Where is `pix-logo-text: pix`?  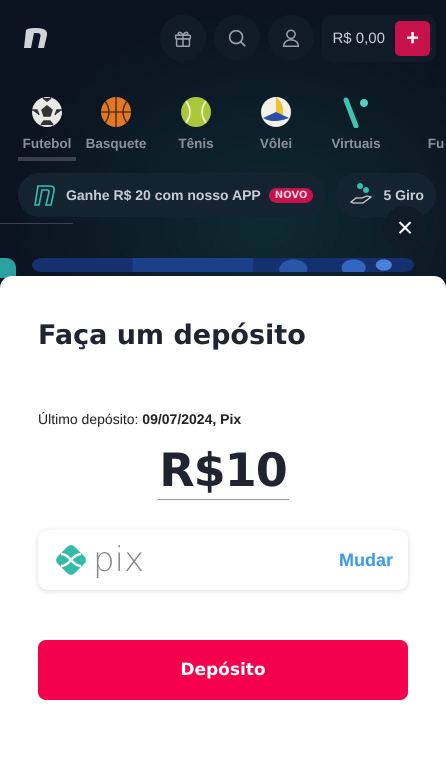
pix-logo-text: pix is located at coordinates (118, 560).